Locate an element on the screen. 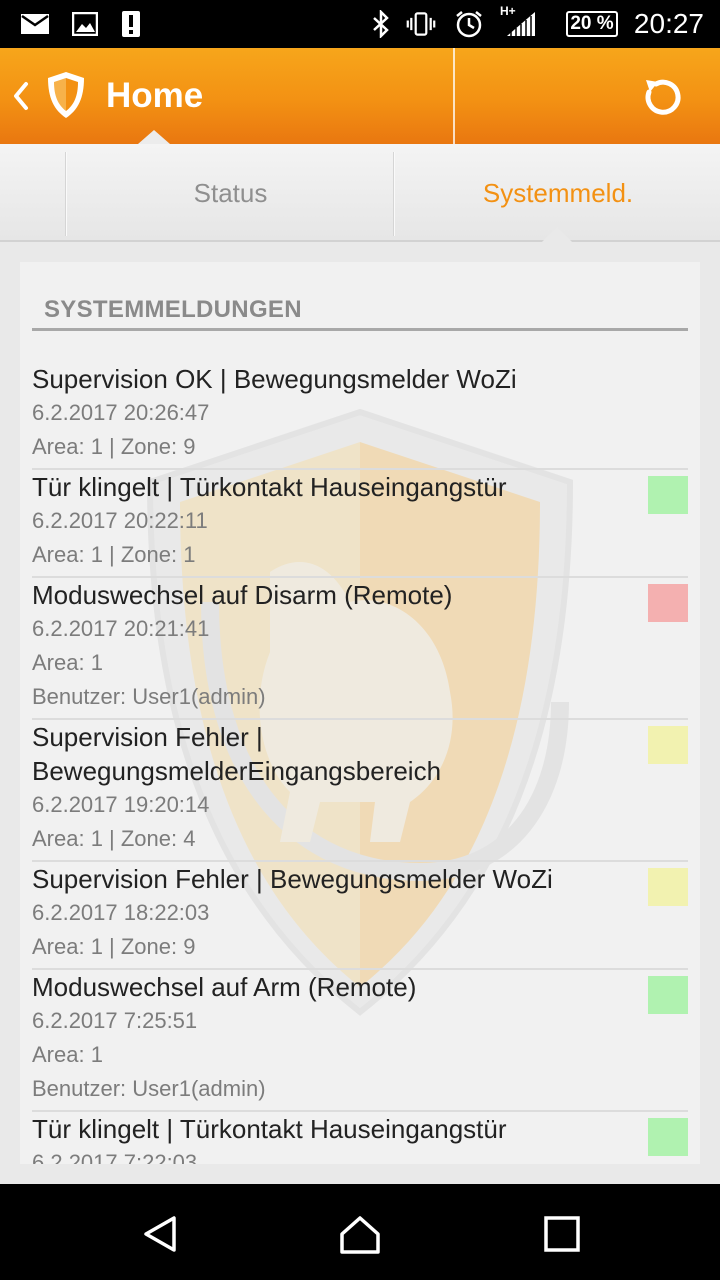 The image size is (720, 1280). message-timestamp: 6.2.2017 20:22:11 is located at coordinates (120, 520).